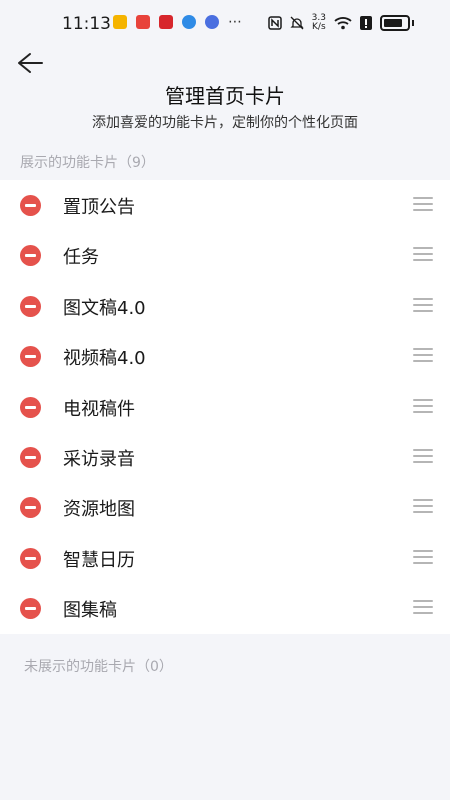  I want to click on card-label: 图文稿4.0, so click(104, 308).